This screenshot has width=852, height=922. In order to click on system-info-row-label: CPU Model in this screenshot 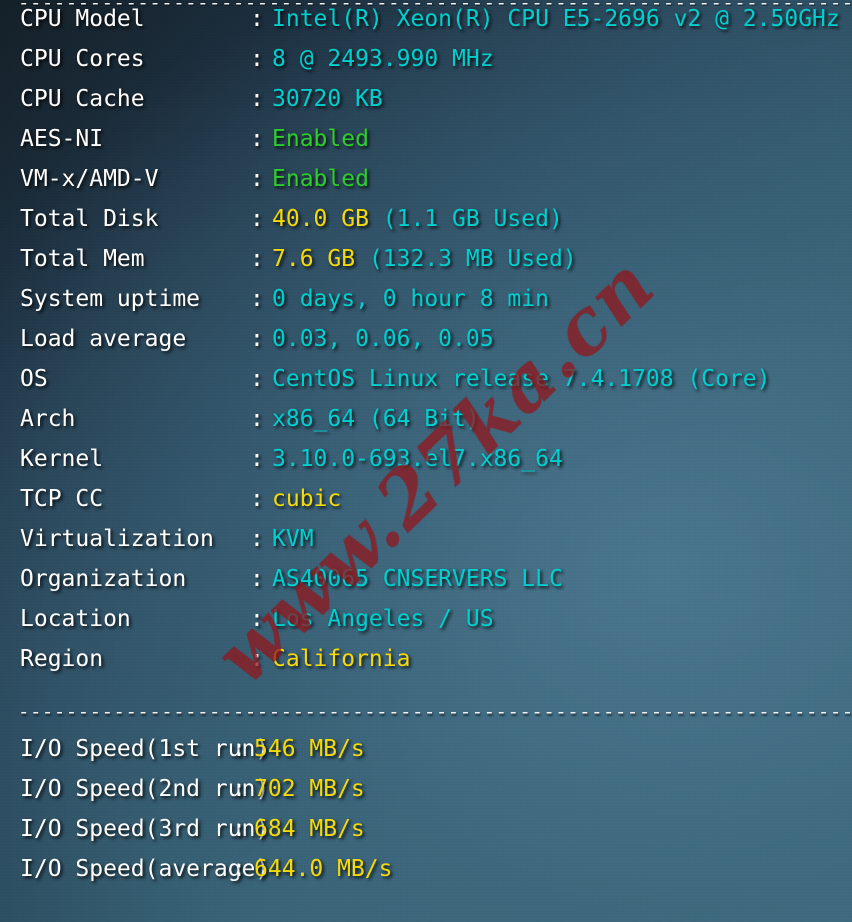, I will do `click(82, 19)`.